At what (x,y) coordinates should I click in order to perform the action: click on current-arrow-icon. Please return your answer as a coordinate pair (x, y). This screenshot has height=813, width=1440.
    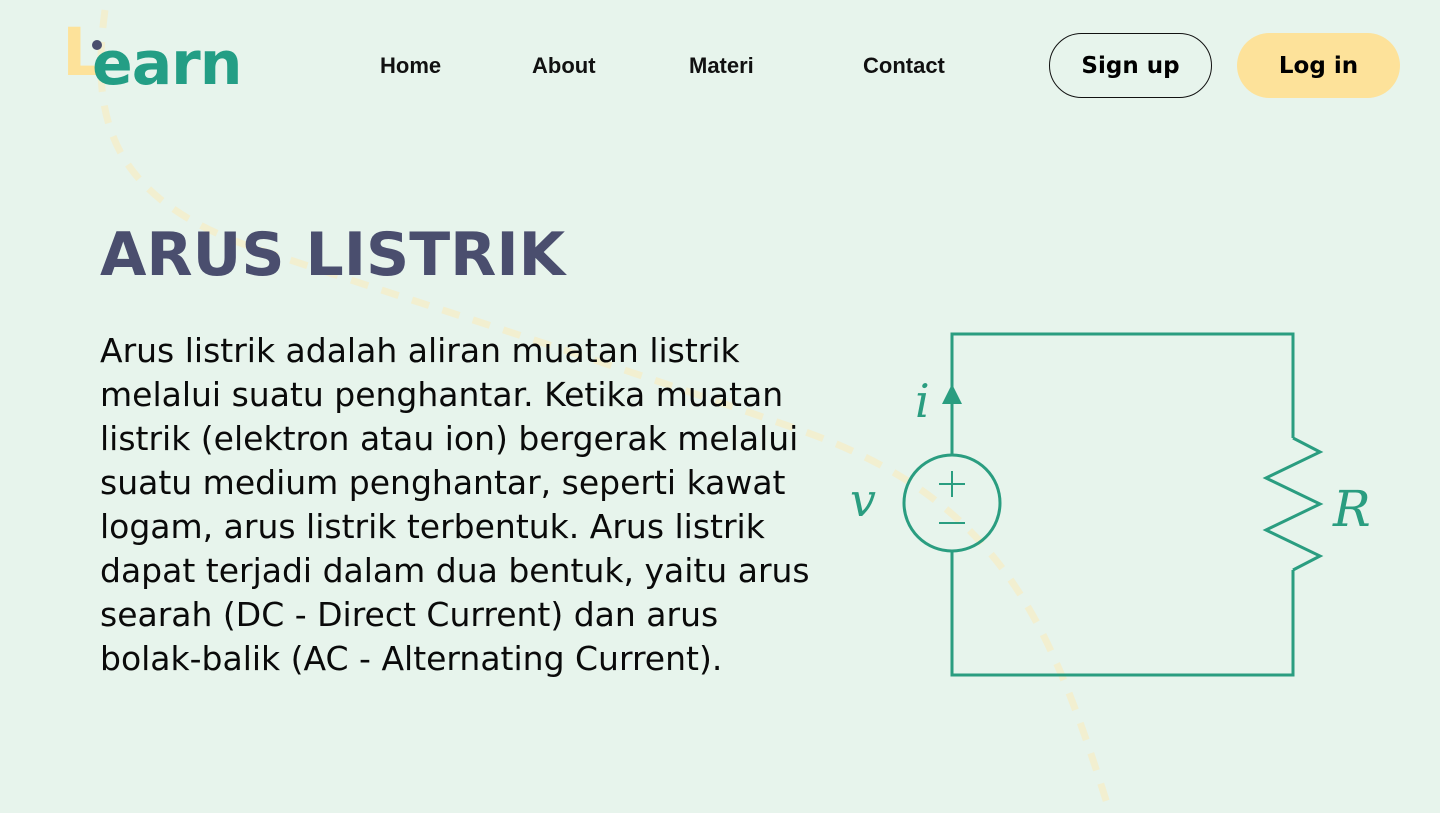
    Looking at the image, I should click on (952, 394).